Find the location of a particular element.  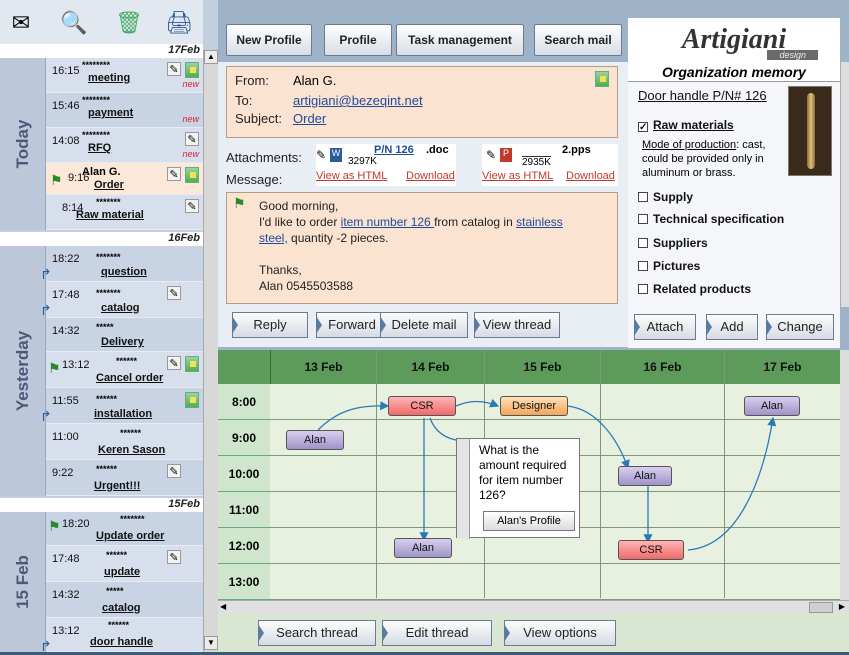

mail-item: 15:46 ******** payment new is located at coordinates (124, 110).